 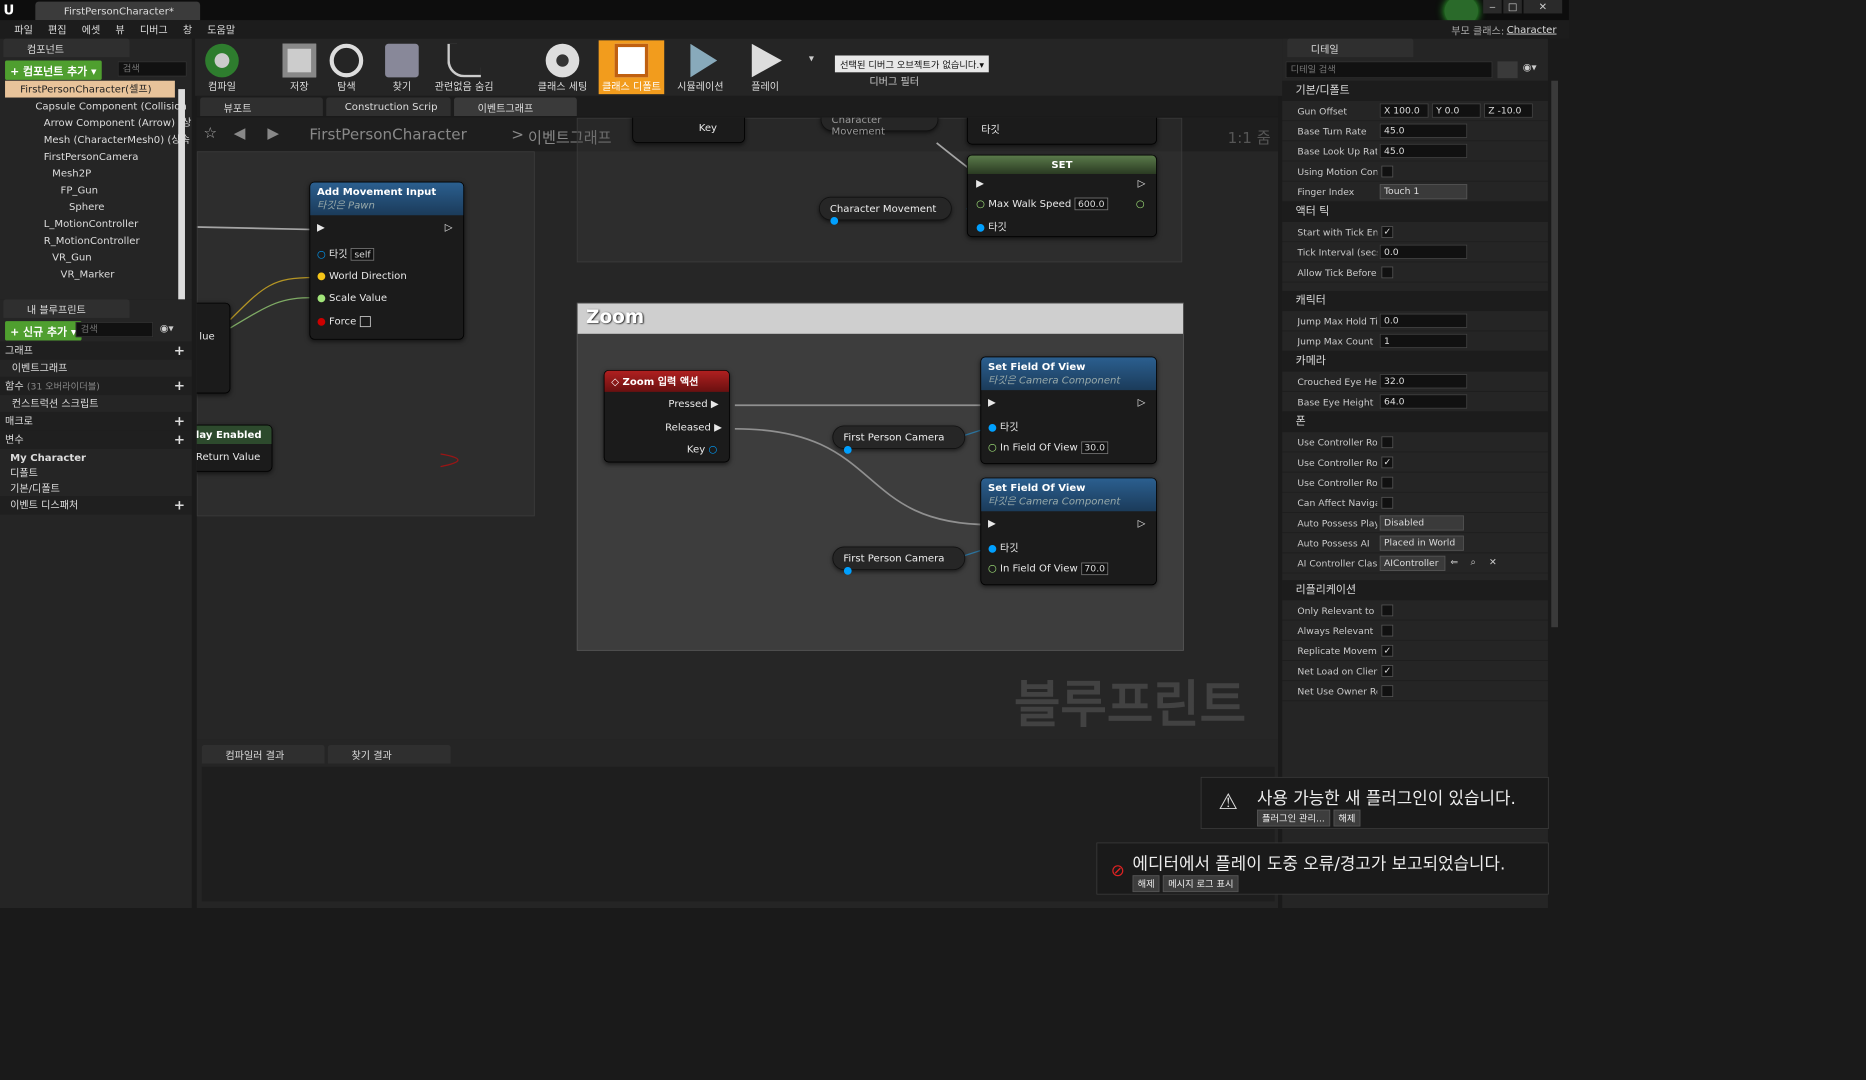 What do you see at coordinates (688, 130) in the screenshot?
I see `partial-key-node: Key` at bounding box center [688, 130].